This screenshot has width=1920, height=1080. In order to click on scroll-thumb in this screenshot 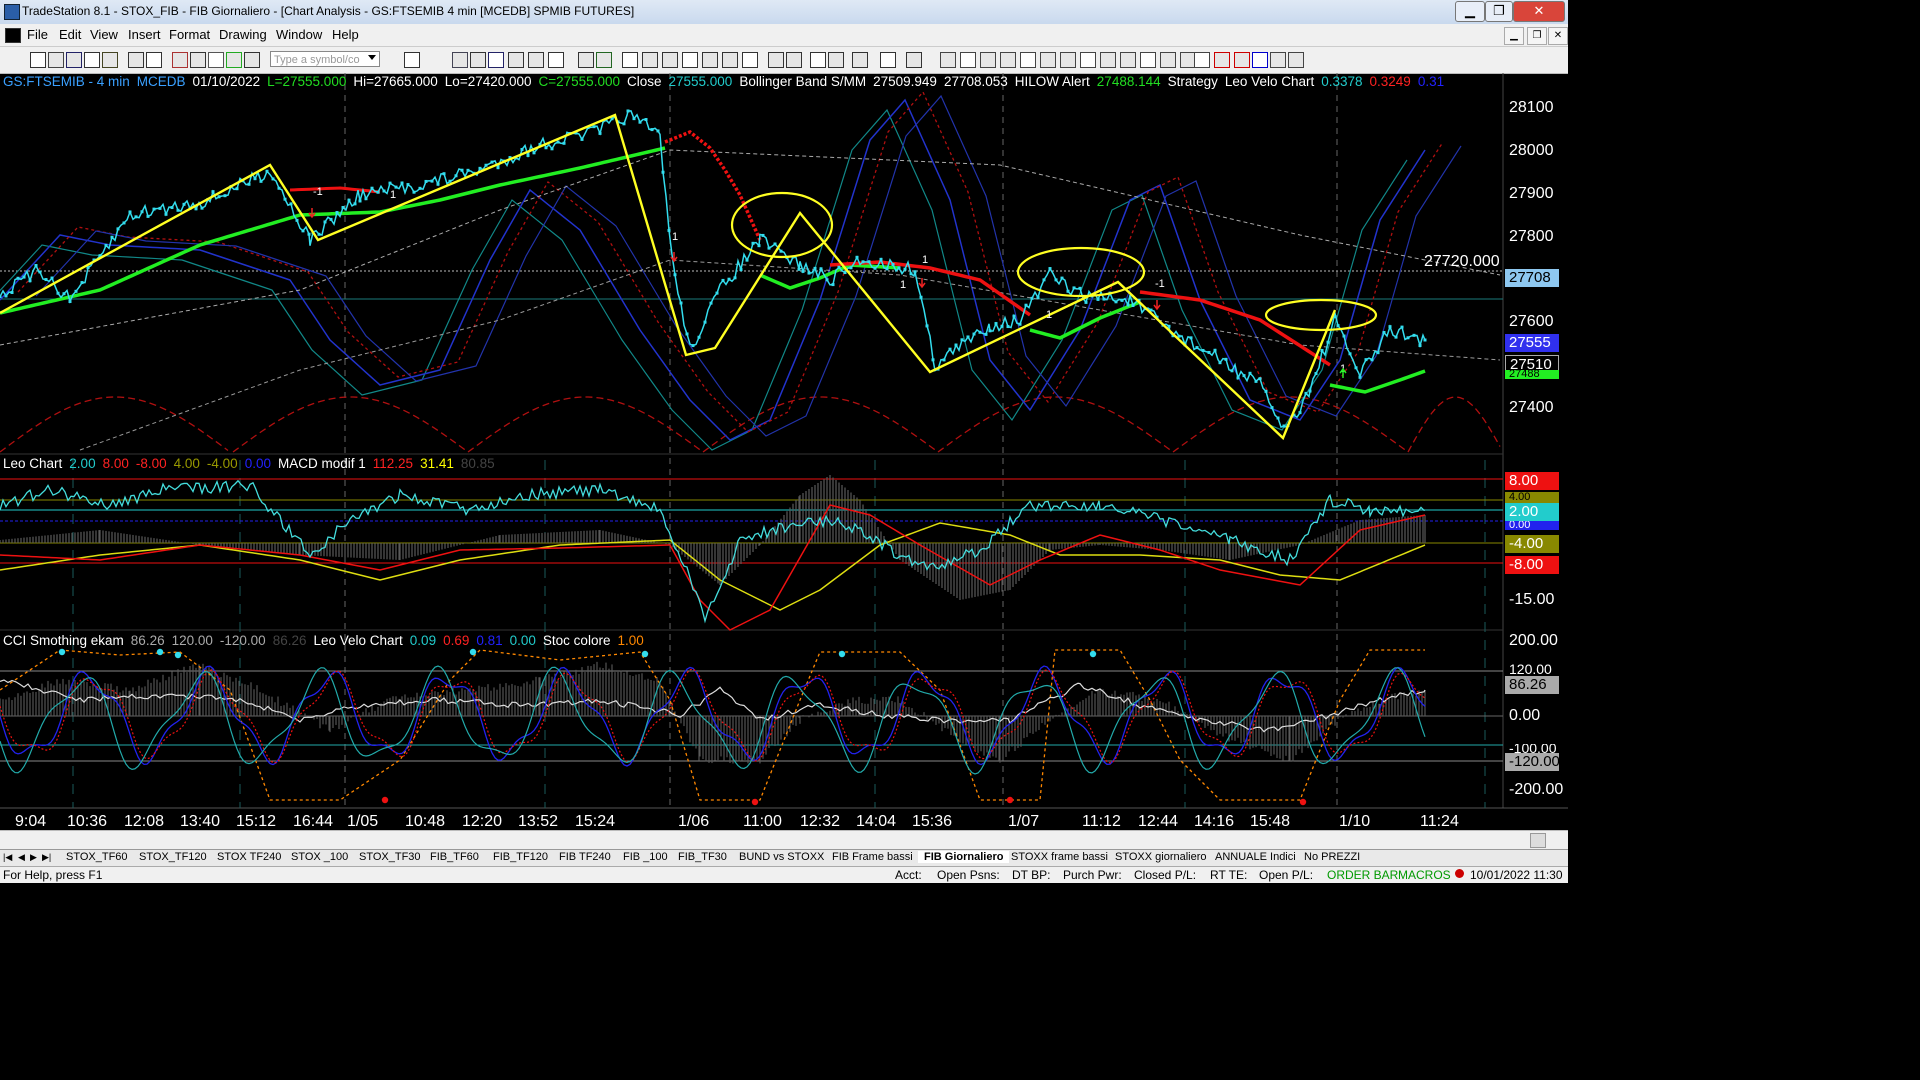, I will do `click(1538, 840)`.